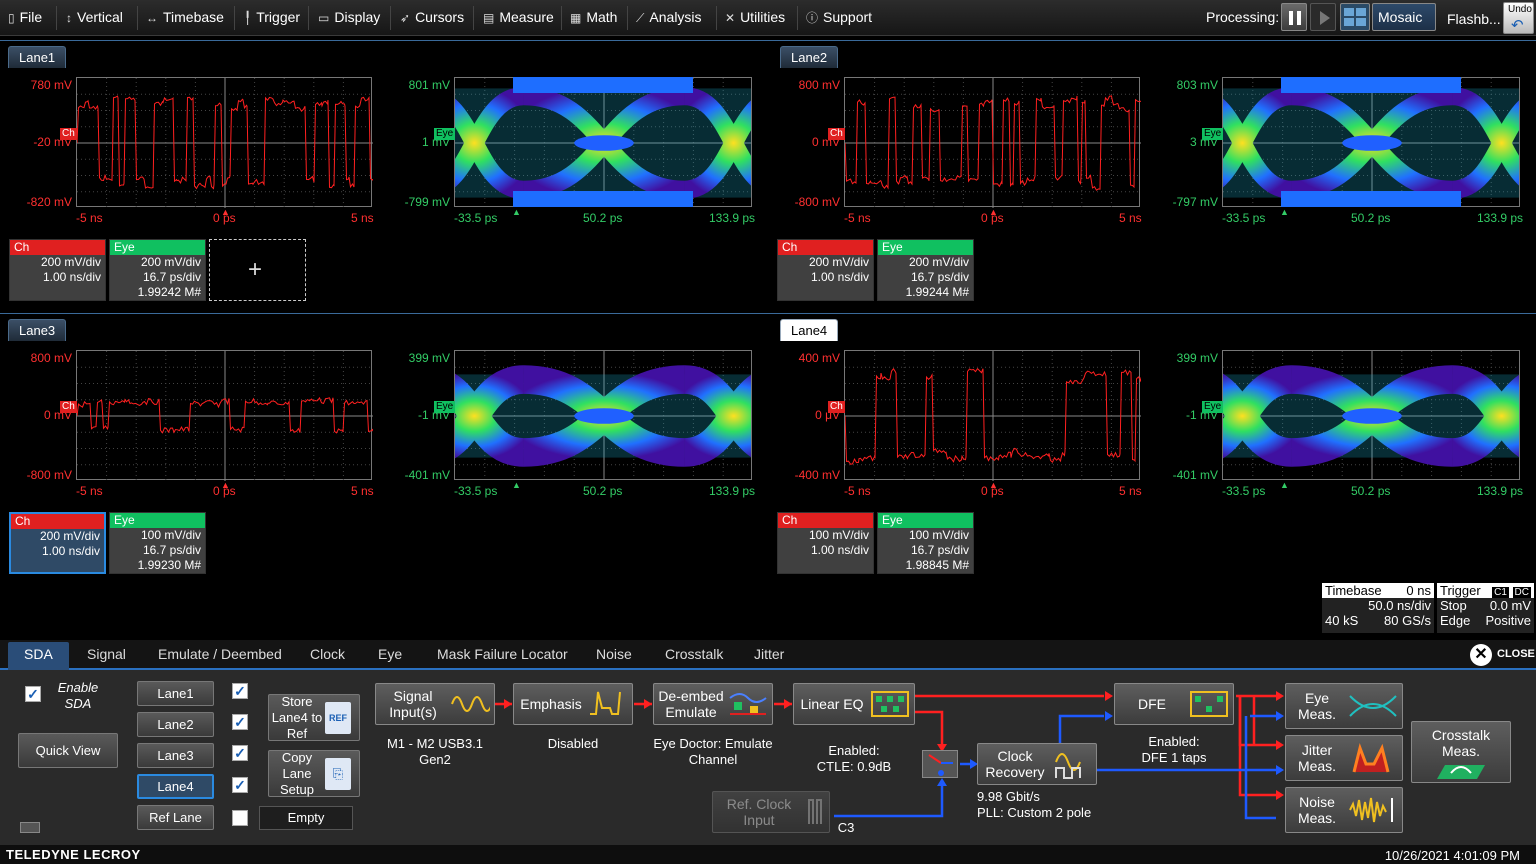  What do you see at coordinates (30, 827) in the screenshot?
I see `led-indicator` at bounding box center [30, 827].